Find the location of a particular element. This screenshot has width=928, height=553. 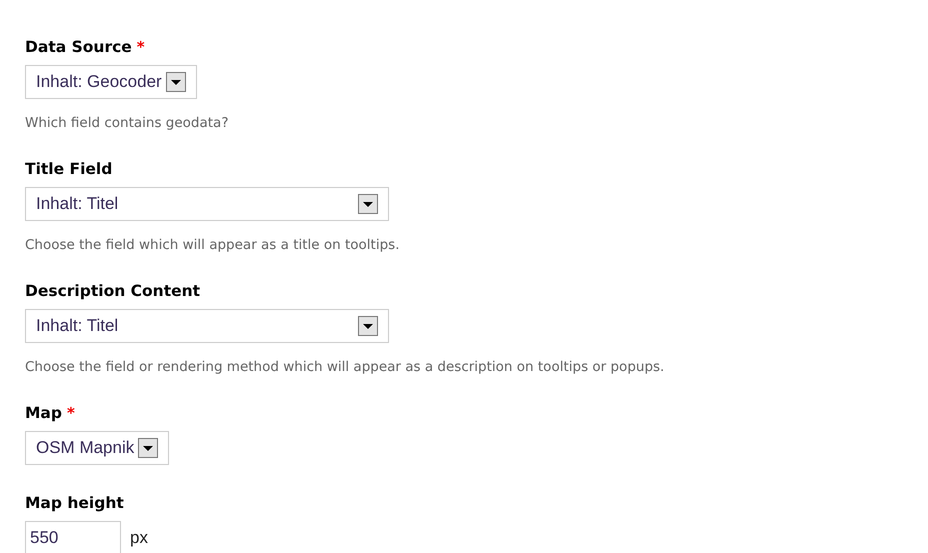

field-description: Choose the field or rendering method which will appear as a description on tooltips or popups. is located at coordinates (345, 367).